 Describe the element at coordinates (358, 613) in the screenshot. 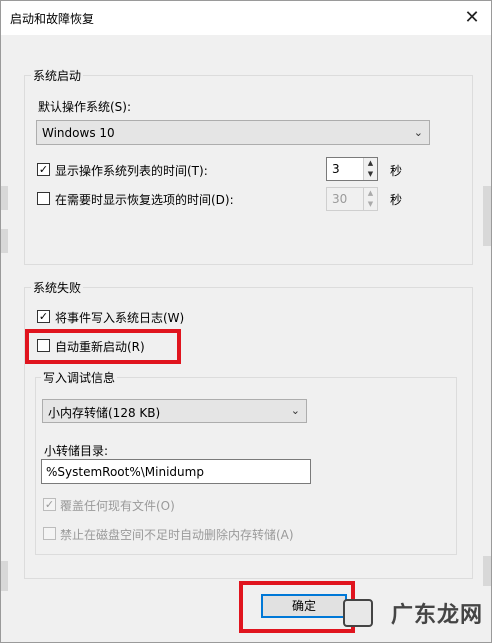

I see `watermark-logo-icon` at that location.